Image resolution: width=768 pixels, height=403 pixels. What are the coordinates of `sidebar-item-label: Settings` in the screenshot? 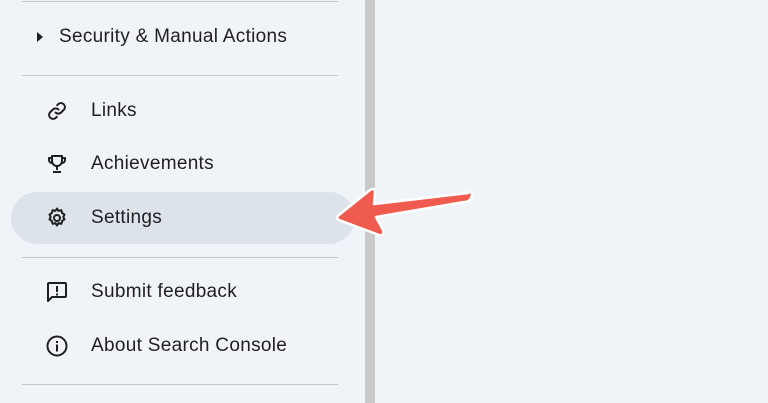 It's located at (127, 217).